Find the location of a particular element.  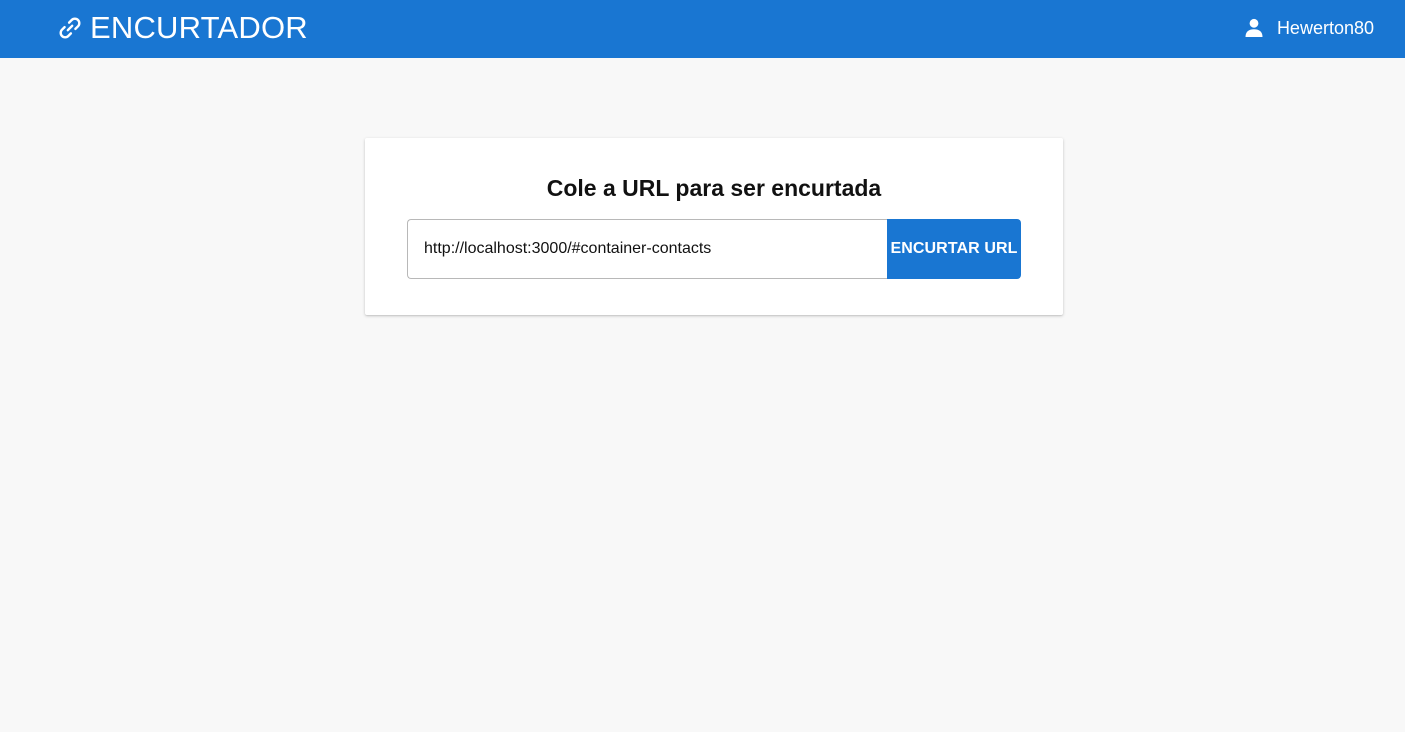

user-menu: Hewerton80 is located at coordinates (1309, 28).